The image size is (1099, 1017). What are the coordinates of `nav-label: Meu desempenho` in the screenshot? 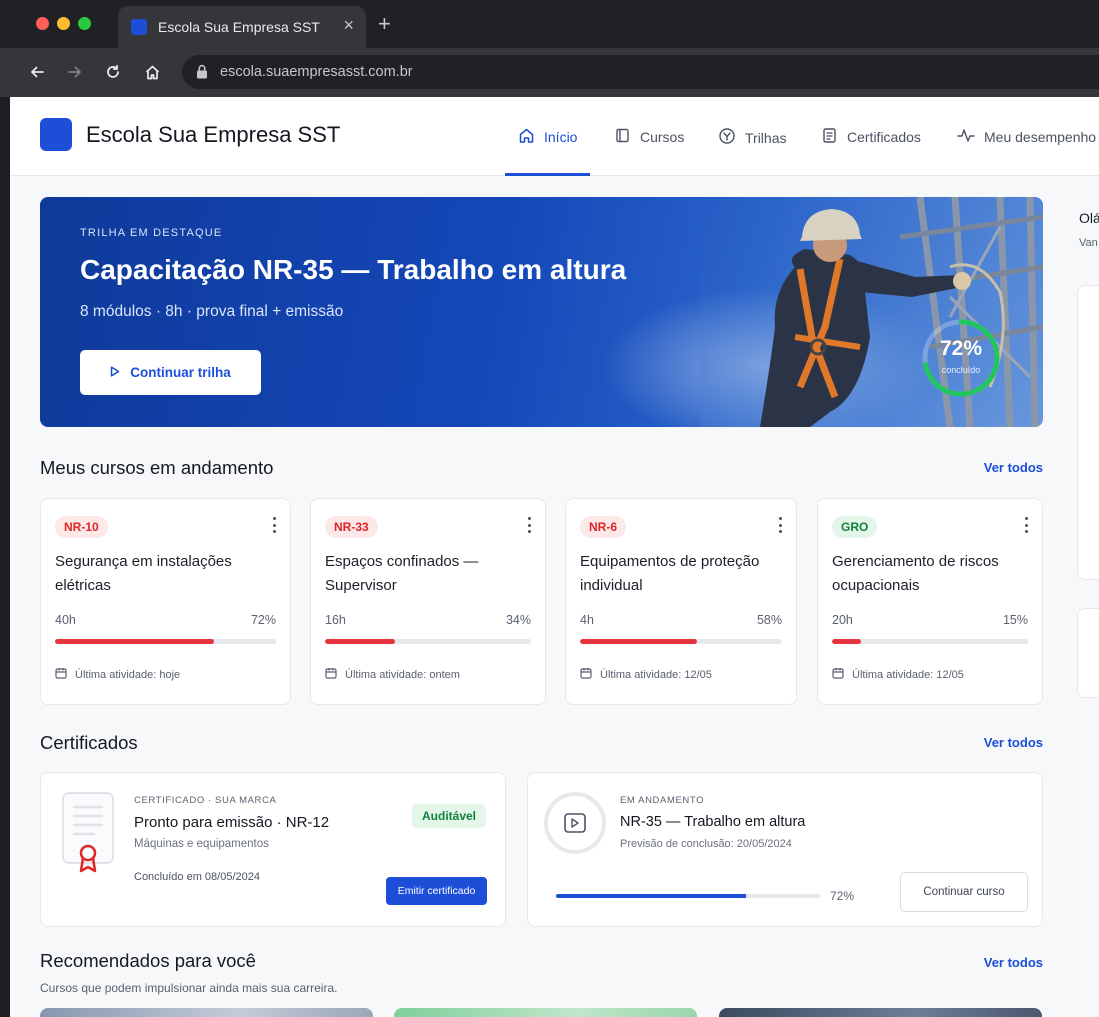 It's located at (1040, 137).